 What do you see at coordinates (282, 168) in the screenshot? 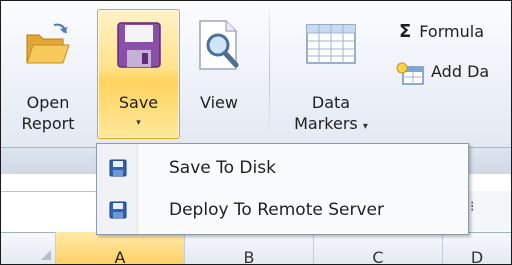
I see `menu-item-save-to-disk: Save To Disk` at bounding box center [282, 168].